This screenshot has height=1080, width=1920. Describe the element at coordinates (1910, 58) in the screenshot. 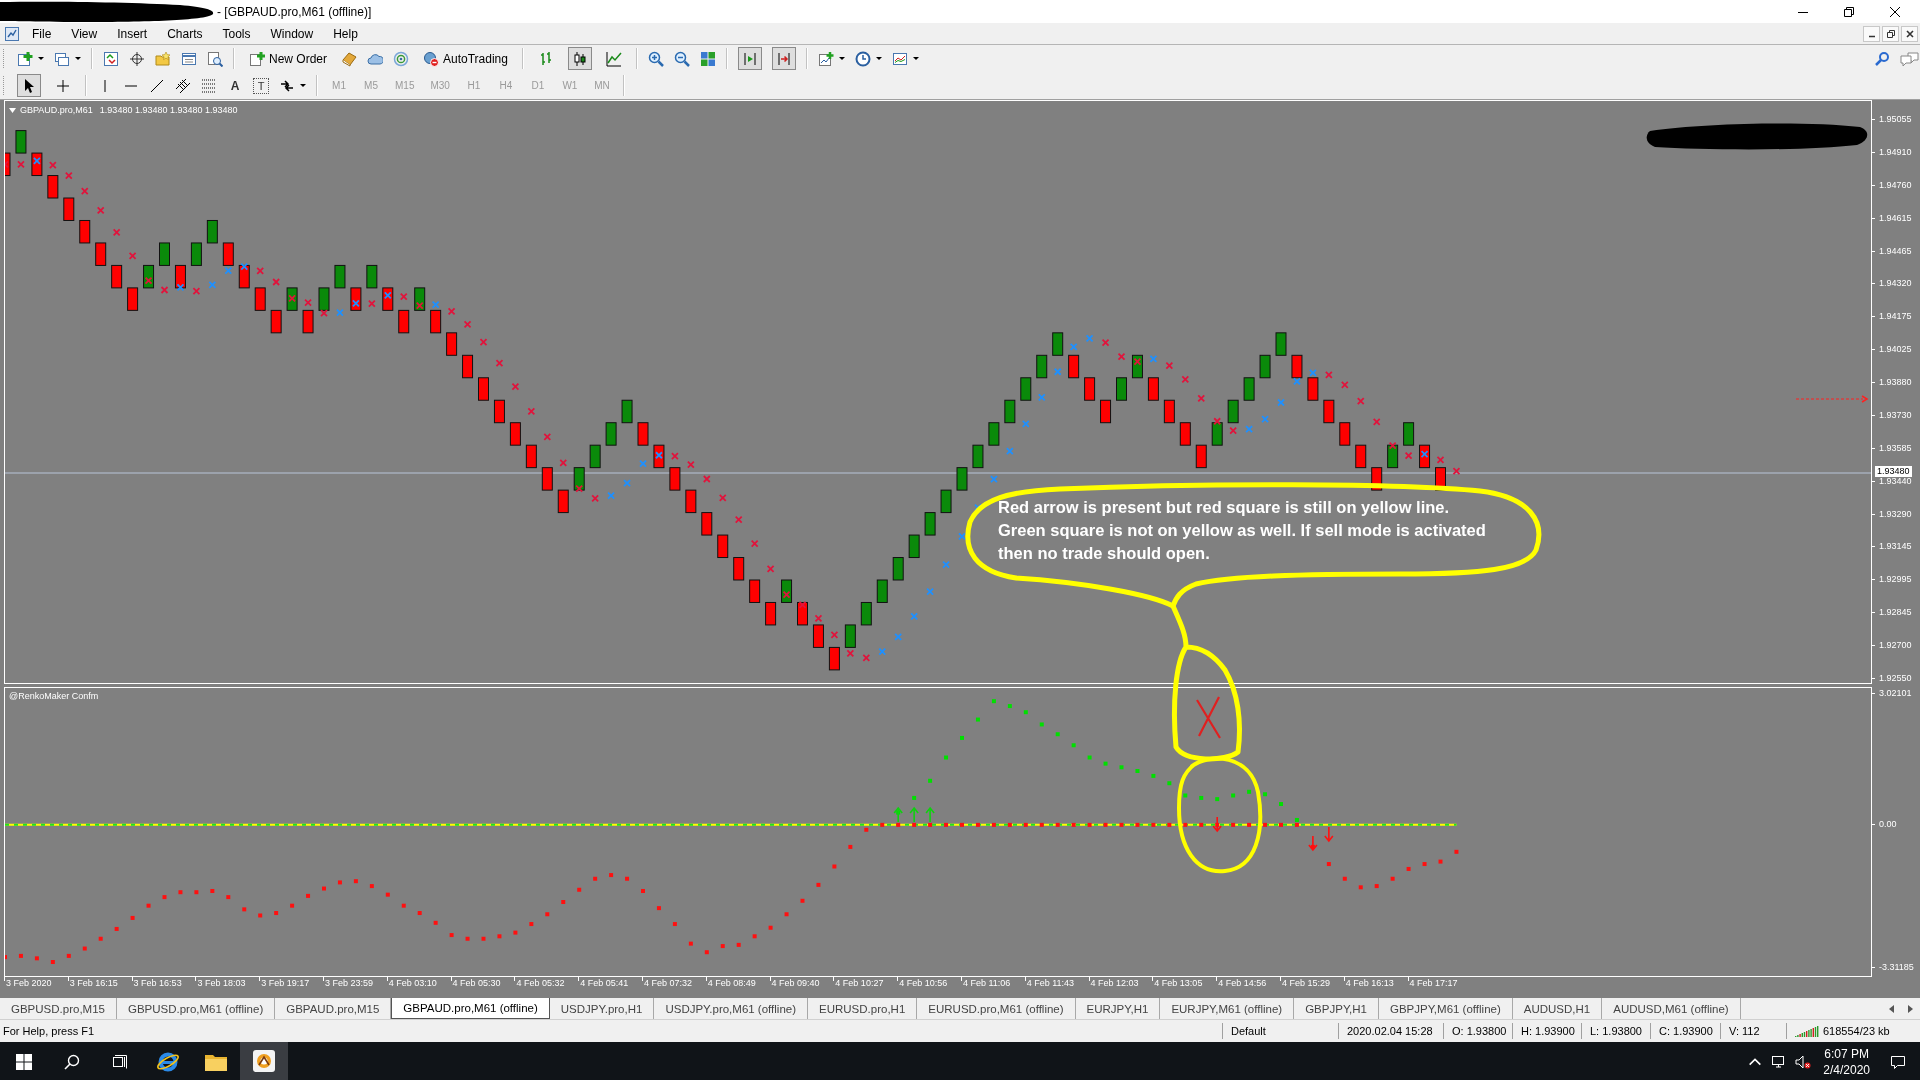

I see `chat-icon` at that location.